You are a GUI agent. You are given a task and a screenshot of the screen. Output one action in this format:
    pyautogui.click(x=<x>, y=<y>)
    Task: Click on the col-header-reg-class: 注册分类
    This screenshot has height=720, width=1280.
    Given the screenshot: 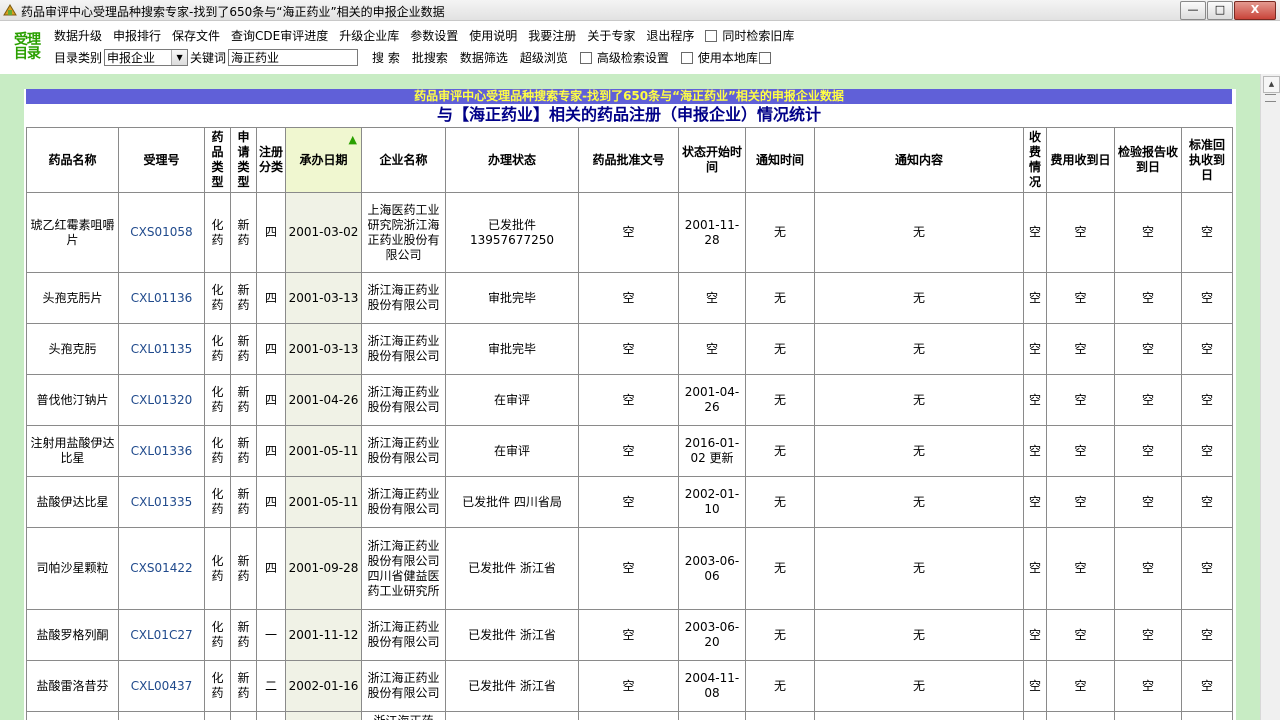 What is the action you would take?
    pyautogui.click(x=271, y=160)
    